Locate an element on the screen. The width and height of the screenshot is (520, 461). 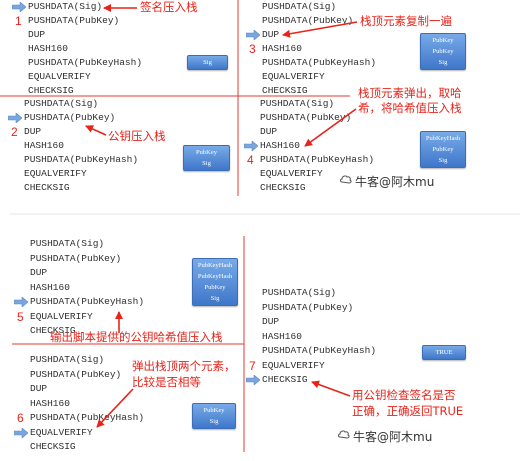
annotation-line: 弹出栈顶两个元素， is located at coordinates (184, 366).